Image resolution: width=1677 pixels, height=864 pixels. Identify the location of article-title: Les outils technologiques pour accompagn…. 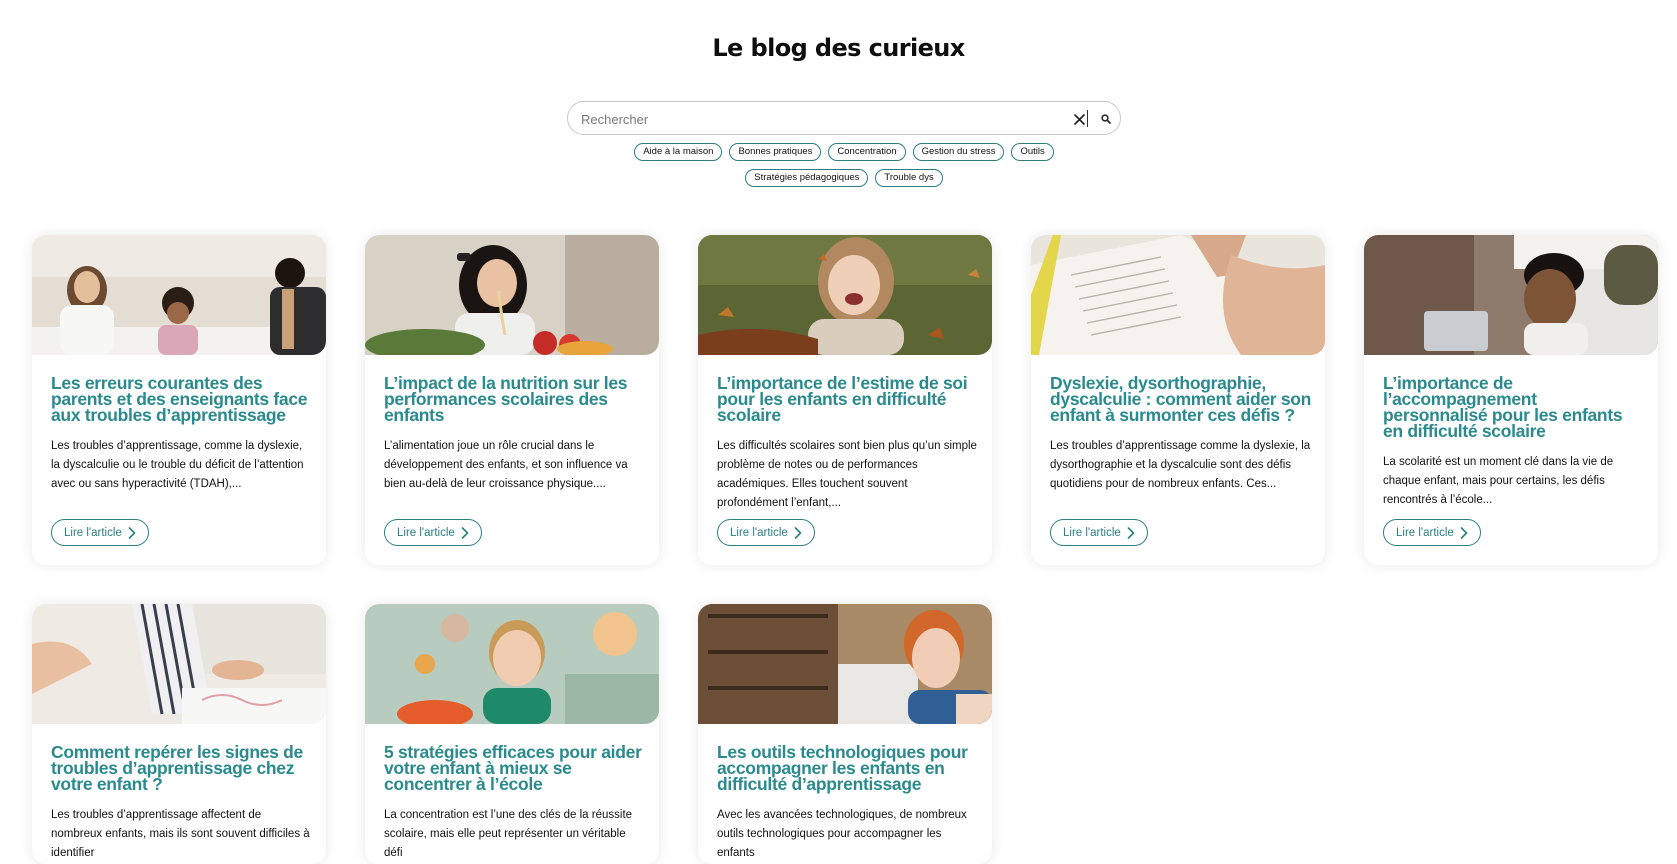
(848, 768).